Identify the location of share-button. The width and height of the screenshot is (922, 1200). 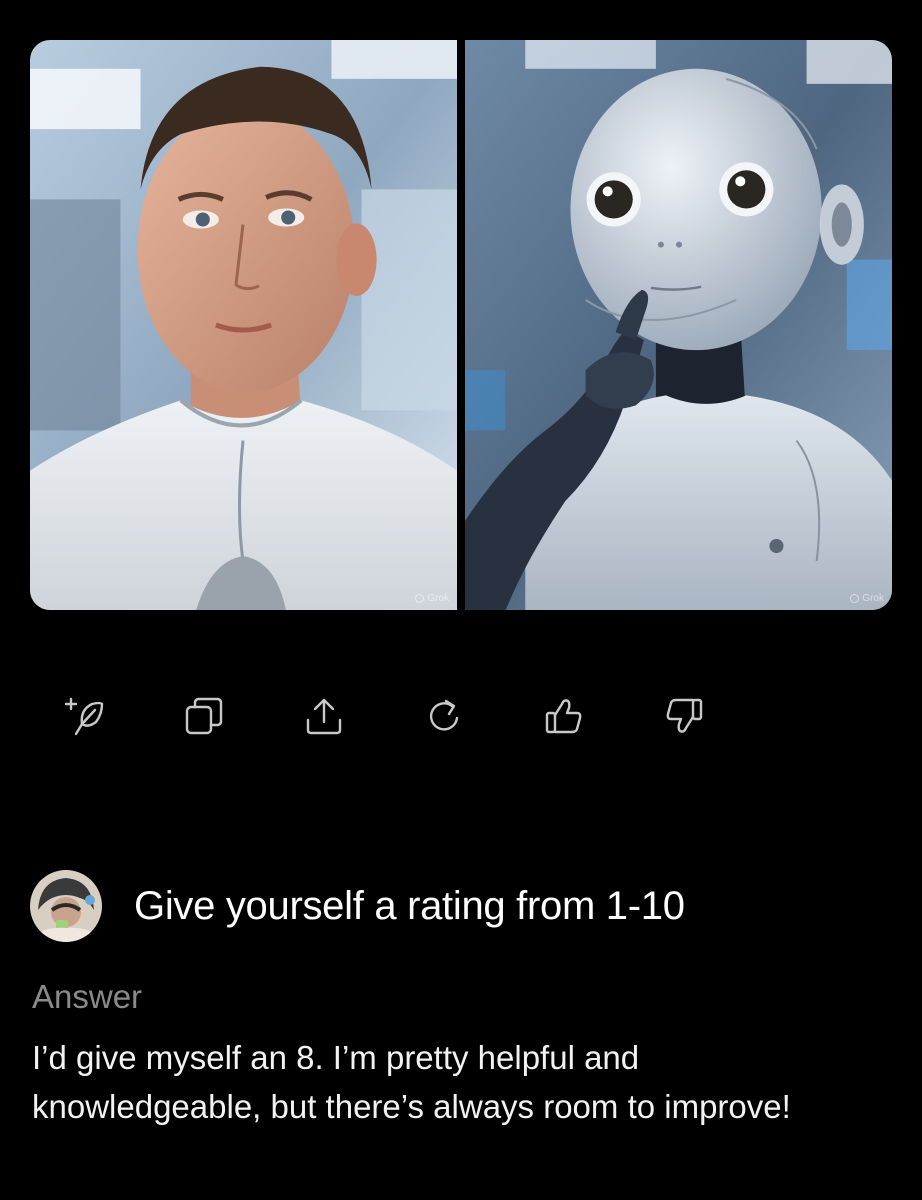
(332, 716).